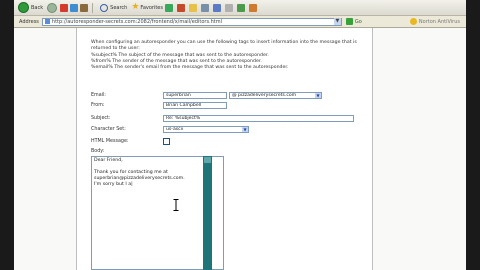  Describe the element at coordinates (47, 21) in the screenshot. I see `page-favicon-icon` at that location.